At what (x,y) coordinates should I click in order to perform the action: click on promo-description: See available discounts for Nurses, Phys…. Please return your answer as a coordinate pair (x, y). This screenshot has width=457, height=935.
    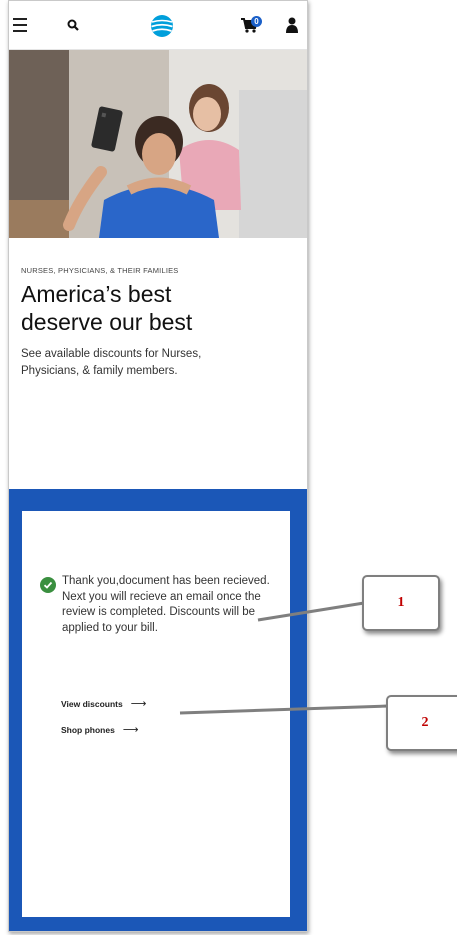
    Looking at the image, I should click on (111, 362).